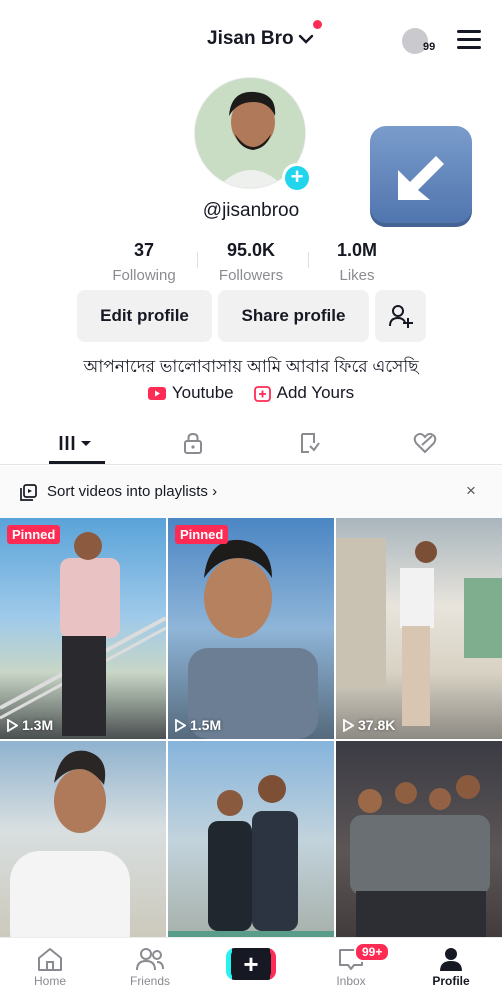 The image size is (502, 999). What do you see at coordinates (419, 628) in the screenshot?
I see `video-thumbnail: 37.8K` at bounding box center [419, 628].